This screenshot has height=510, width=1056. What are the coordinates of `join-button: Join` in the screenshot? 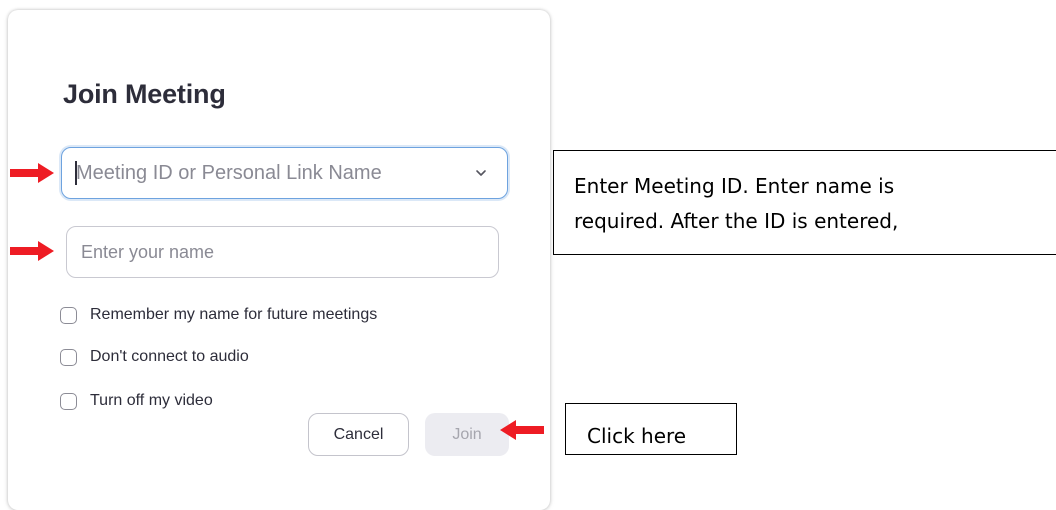 It's located at (467, 434).